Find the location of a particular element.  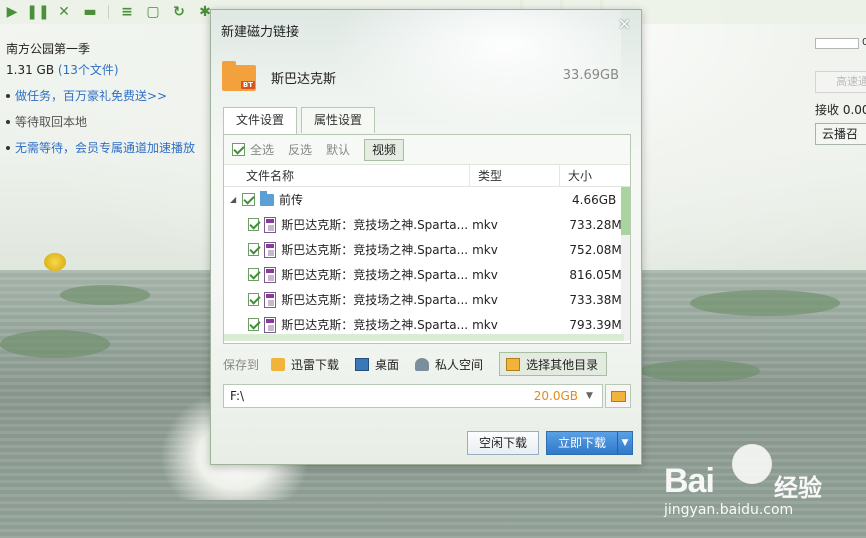

file-row: 斯巴达克斯：竞技场之神.Sparta... mkv 733.38MB is located at coordinates (427, 299).